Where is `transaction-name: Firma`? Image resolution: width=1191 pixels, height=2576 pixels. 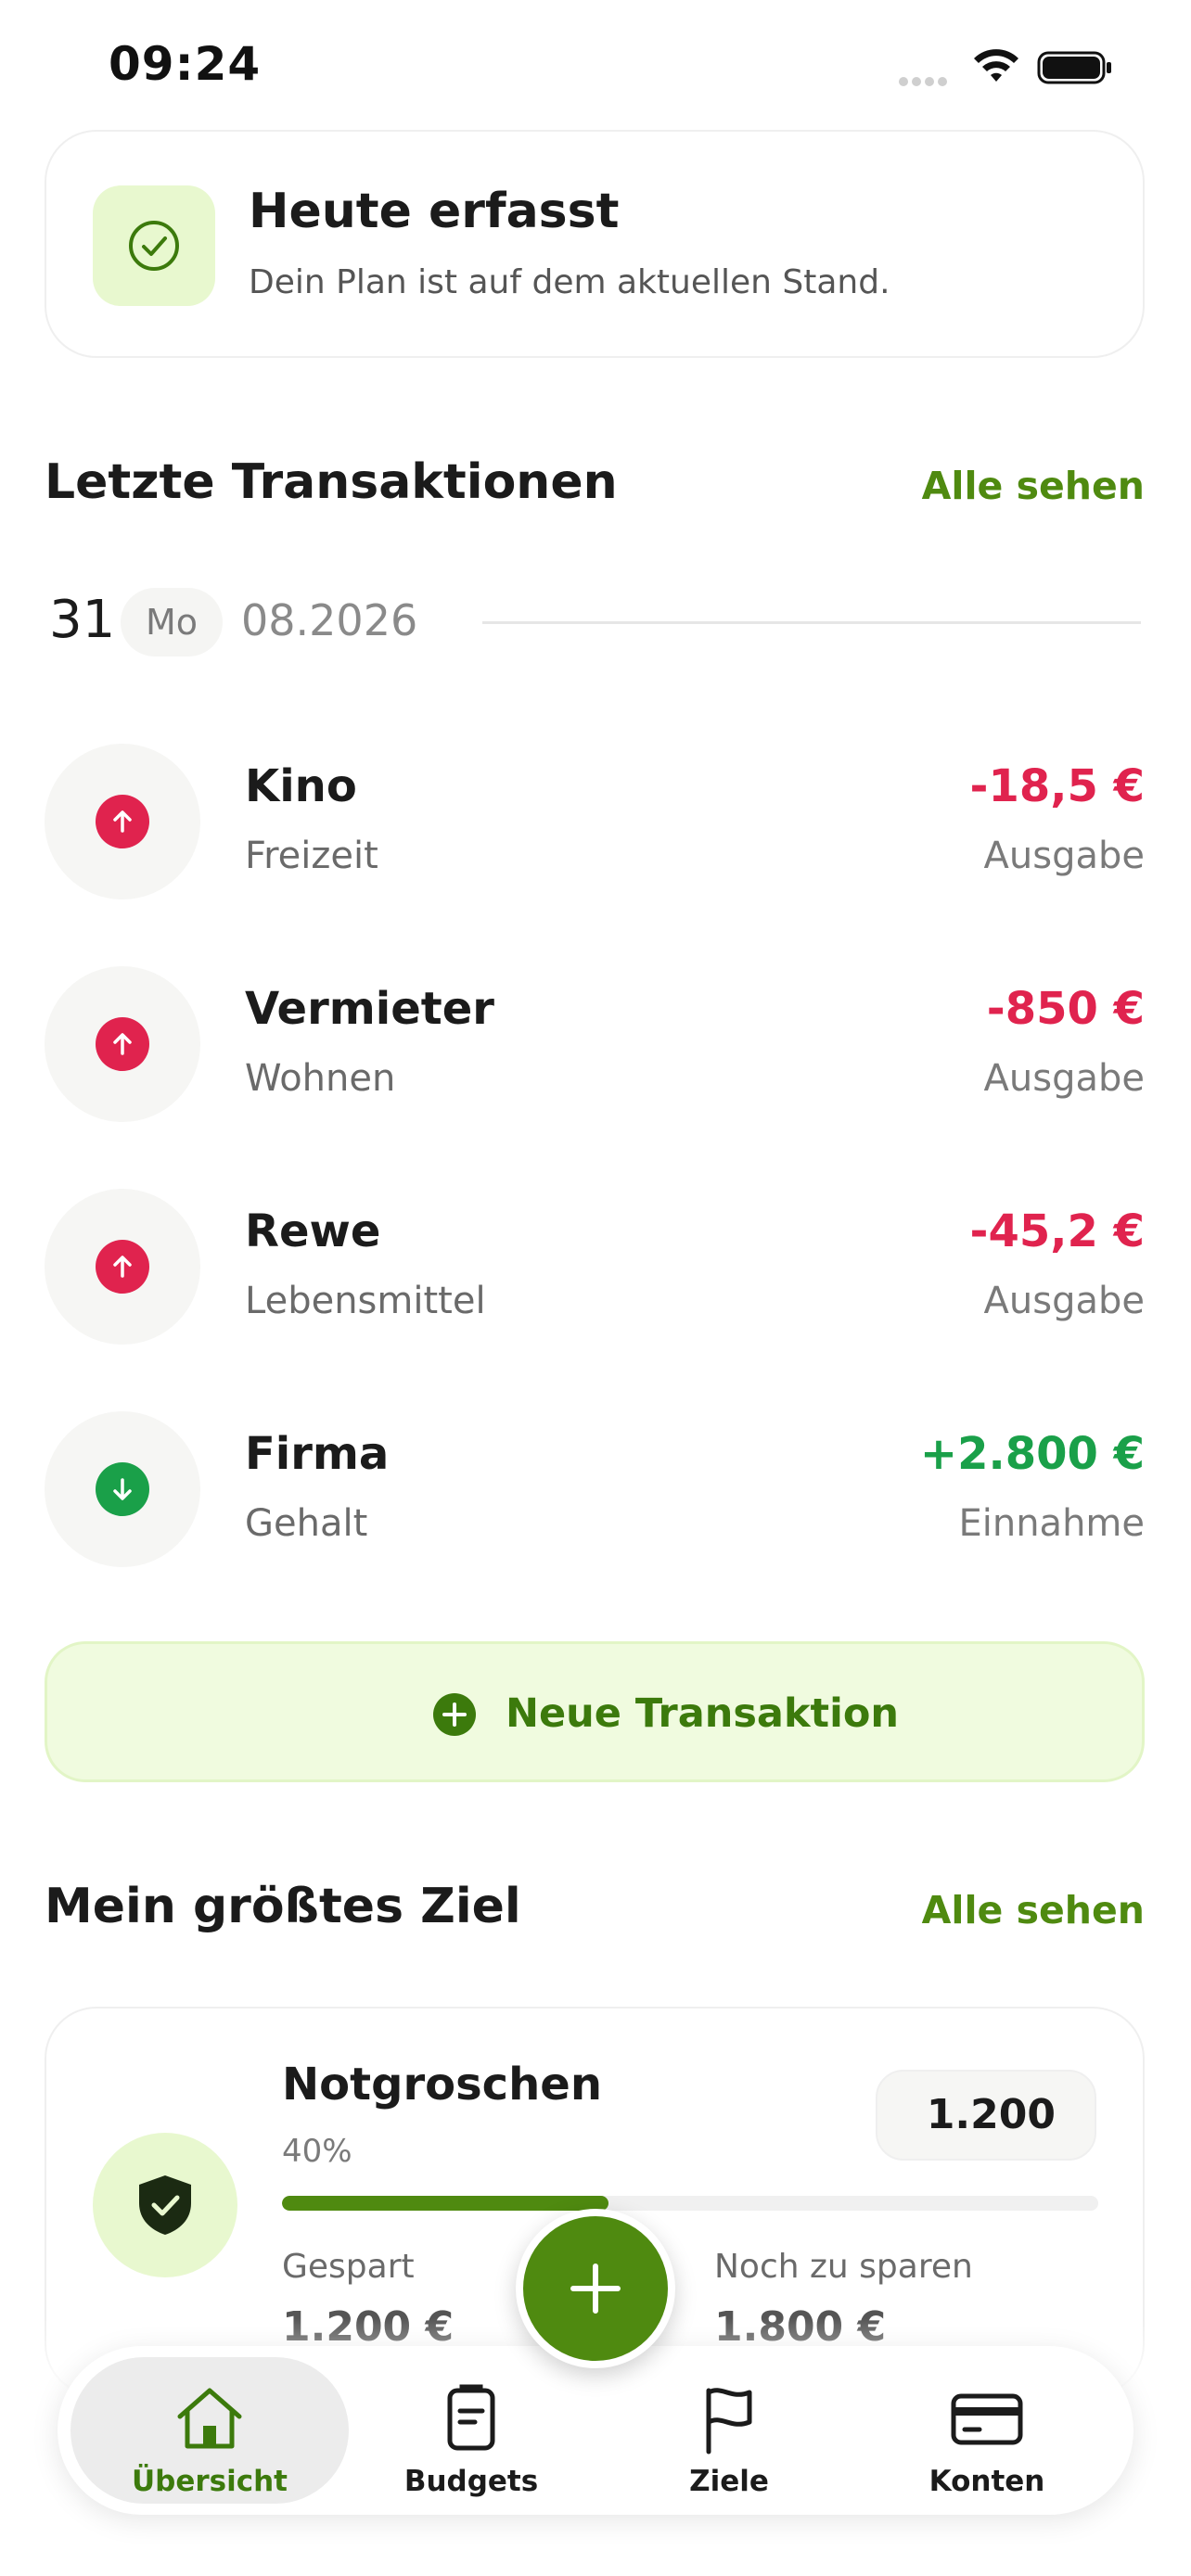
transaction-name: Firma is located at coordinates (317, 1454).